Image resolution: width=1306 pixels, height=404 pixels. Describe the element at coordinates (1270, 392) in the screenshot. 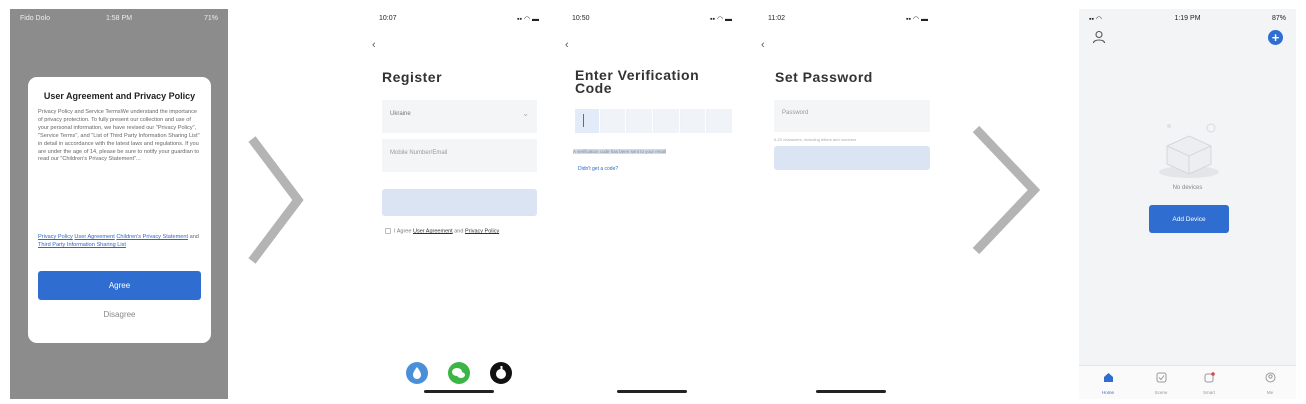

I see `tab-label: Me` at that location.